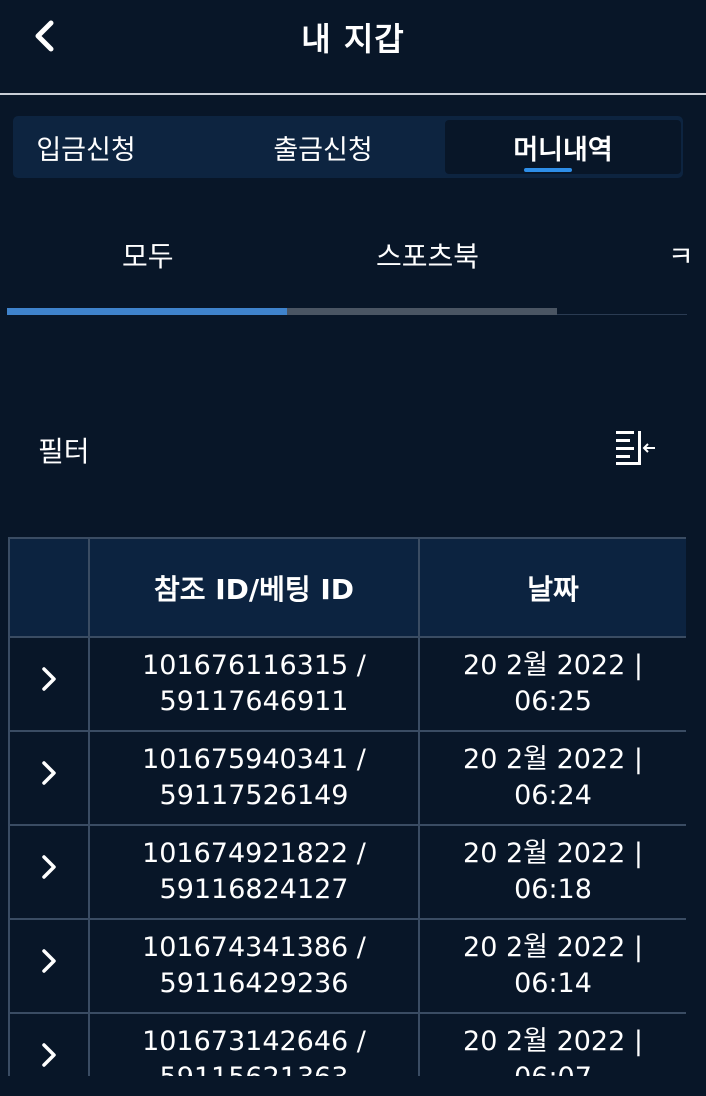 The image size is (706, 1096). What do you see at coordinates (552, 684) in the screenshot?
I see `date-cell: 20 2월 2022 | 06:25` at bounding box center [552, 684].